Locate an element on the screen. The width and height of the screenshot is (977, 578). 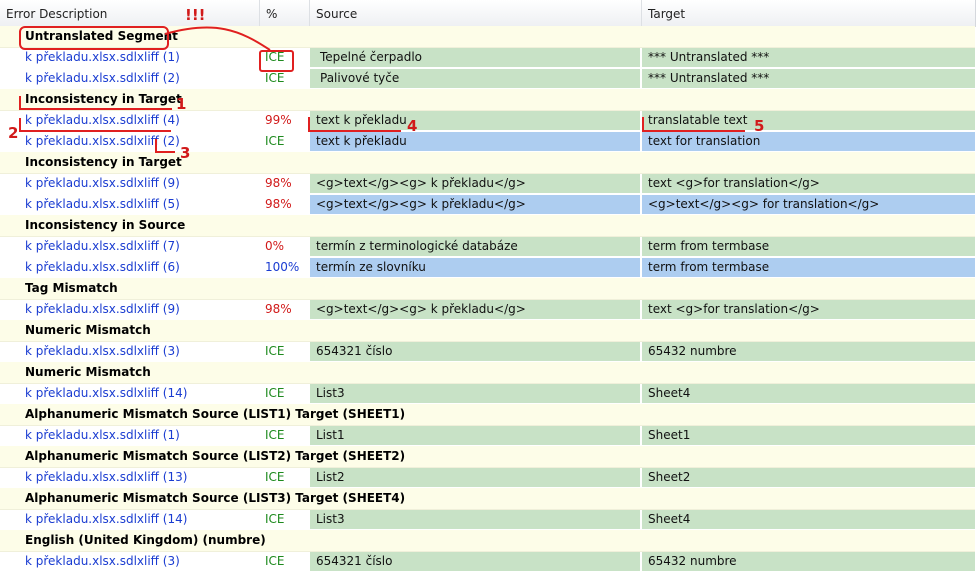
column-header-target: Target is located at coordinates (808, 13).